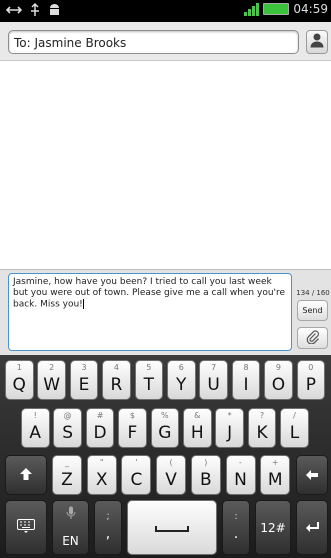 The image size is (331, 558). Describe the element at coordinates (70, 541) in the screenshot. I see `language-label: EN` at that location.